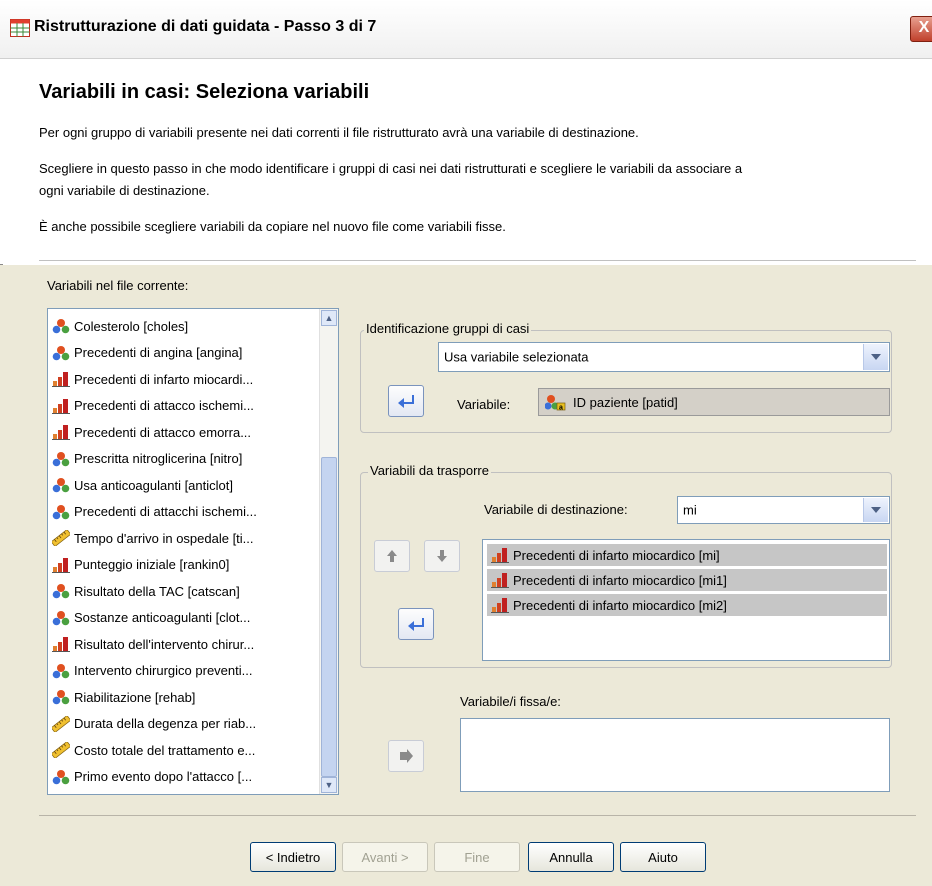 The height and width of the screenshot is (886, 932). I want to click on transpose-title: Variabili da trasporre, so click(429, 470).